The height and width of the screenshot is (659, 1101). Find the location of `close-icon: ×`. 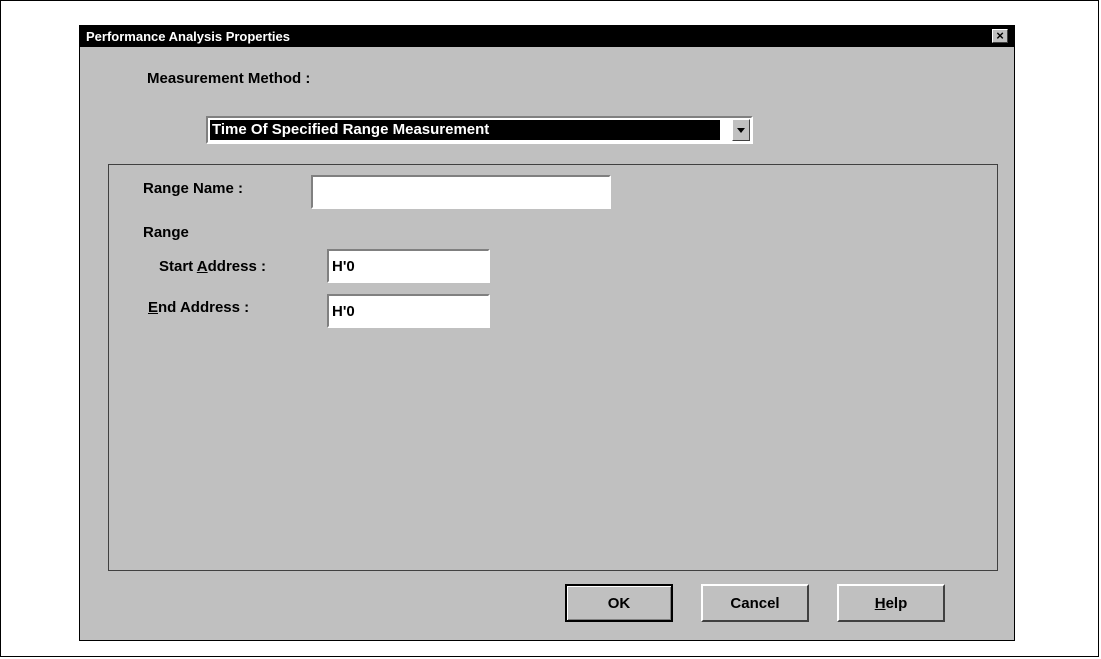

close-icon: × is located at coordinates (1000, 35).